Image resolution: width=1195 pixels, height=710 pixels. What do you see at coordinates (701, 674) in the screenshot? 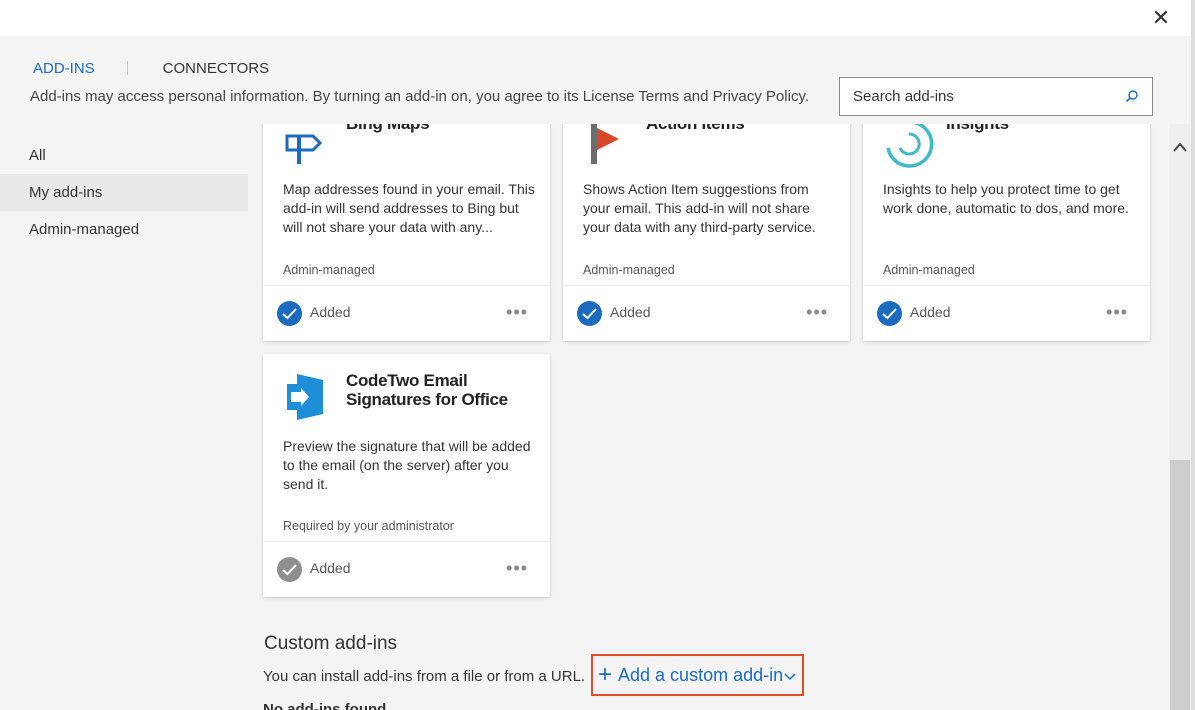
I see `add-custom-add-in-label: Add a custom add-in` at bounding box center [701, 674].